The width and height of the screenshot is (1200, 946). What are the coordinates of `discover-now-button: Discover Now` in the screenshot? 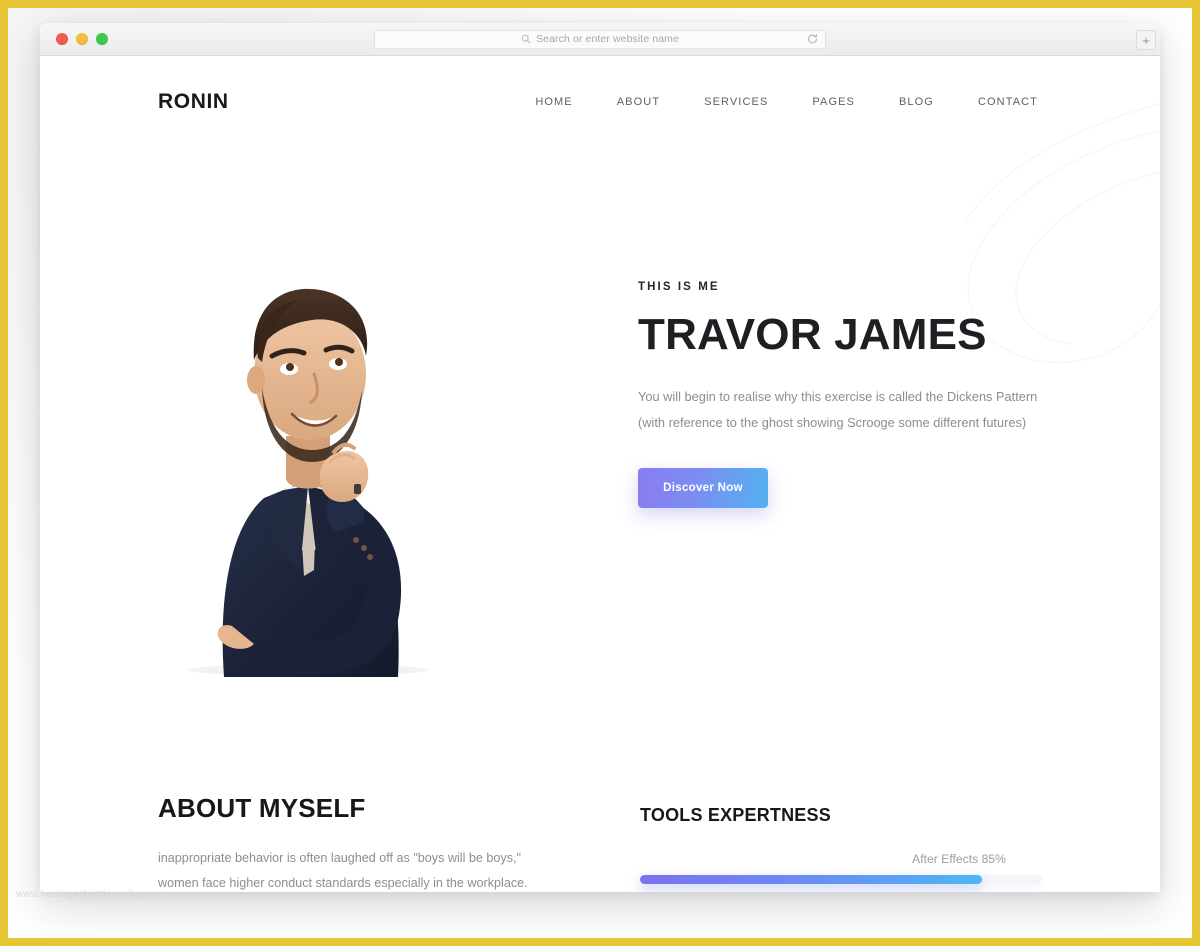 It's located at (703, 488).